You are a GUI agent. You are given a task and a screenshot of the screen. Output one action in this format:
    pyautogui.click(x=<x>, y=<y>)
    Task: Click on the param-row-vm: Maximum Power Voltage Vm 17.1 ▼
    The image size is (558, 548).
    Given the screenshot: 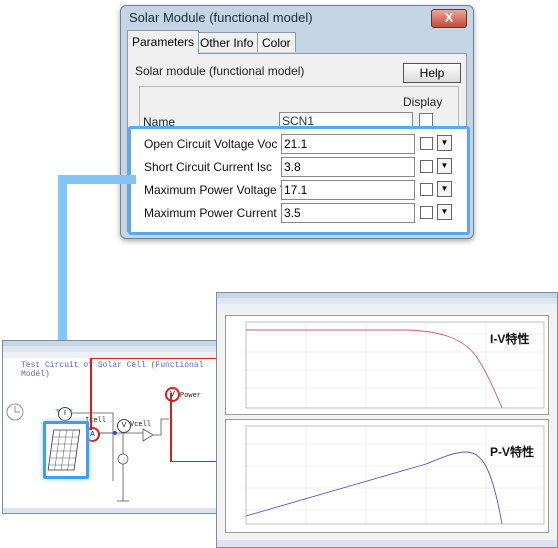 What is the action you would take?
    pyautogui.click(x=299, y=190)
    